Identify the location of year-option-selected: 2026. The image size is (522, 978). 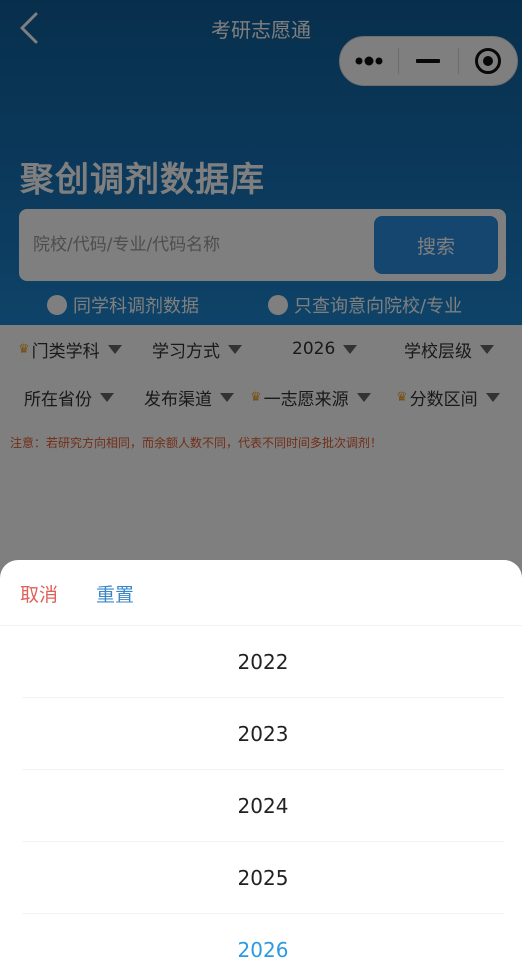
(263, 946).